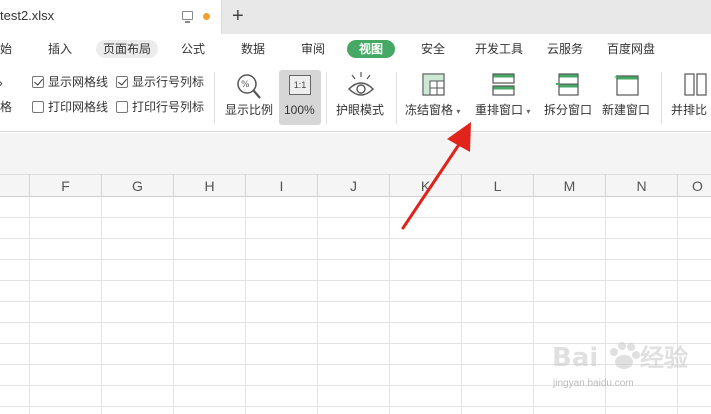  I want to click on svg-text: 经验, so click(664, 358).